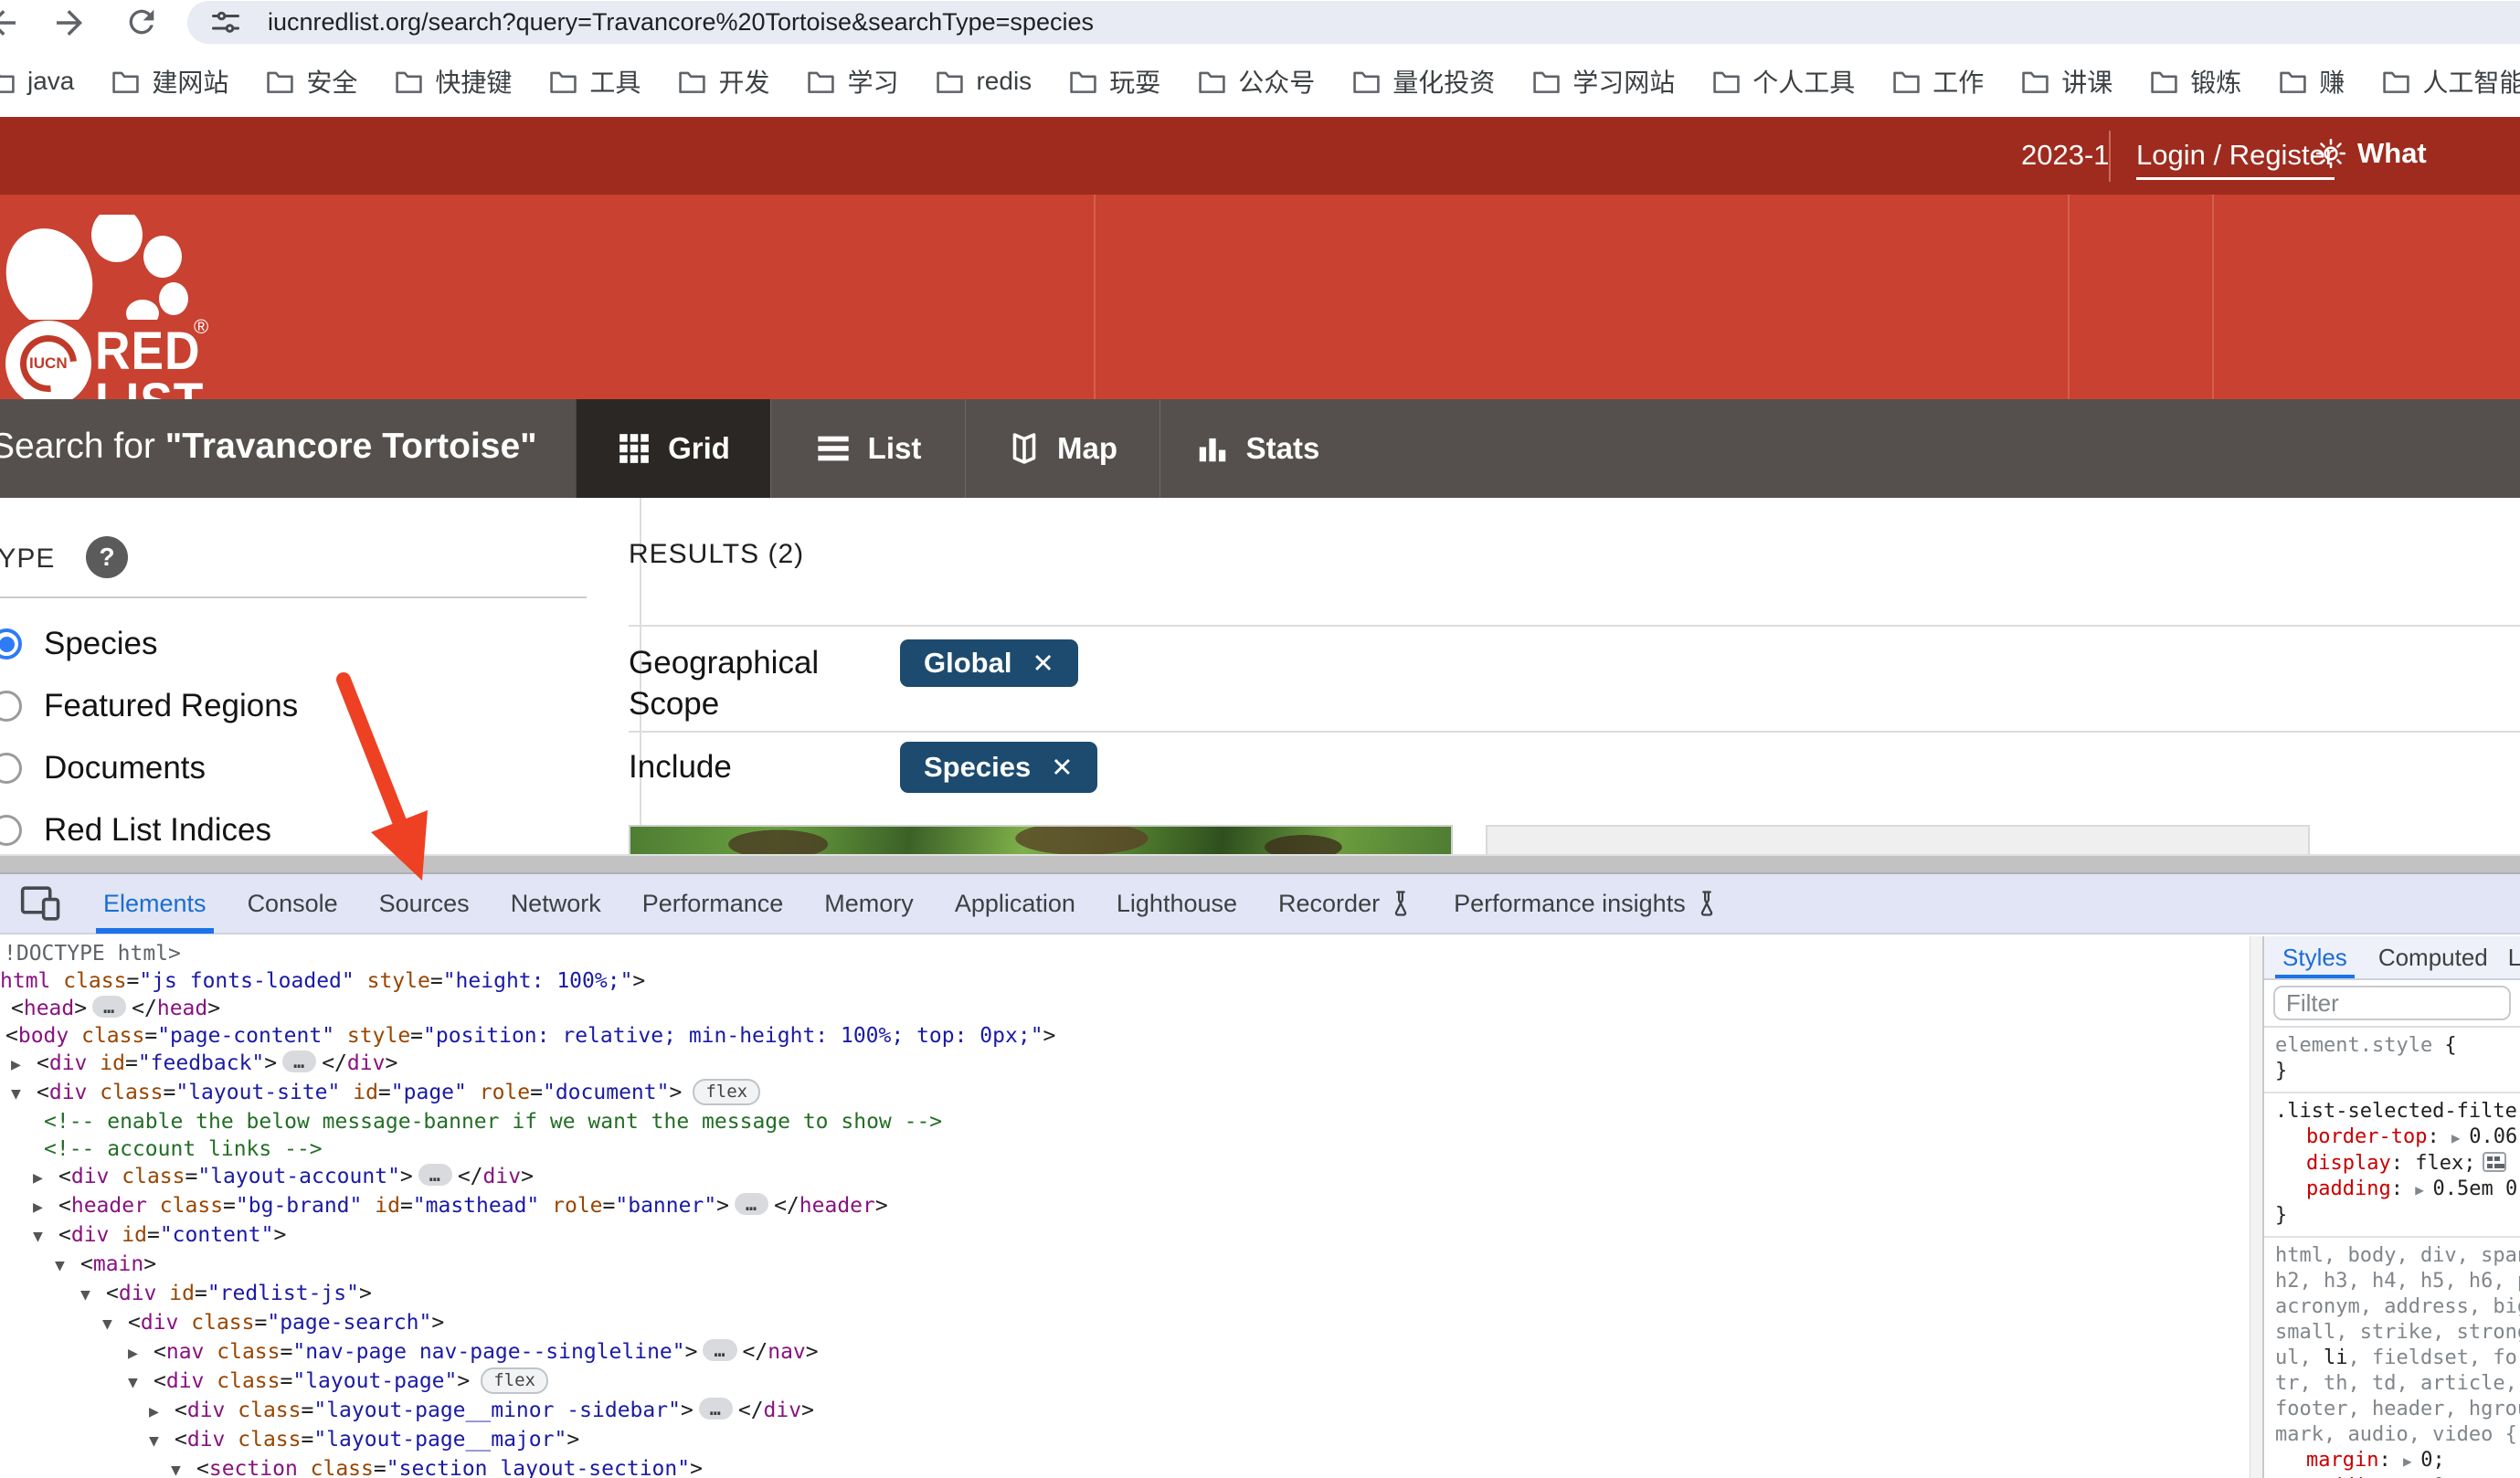 Image resolution: width=2520 pixels, height=1478 pixels. What do you see at coordinates (1898, 839) in the screenshot?
I see `result-card` at bounding box center [1898, 839].